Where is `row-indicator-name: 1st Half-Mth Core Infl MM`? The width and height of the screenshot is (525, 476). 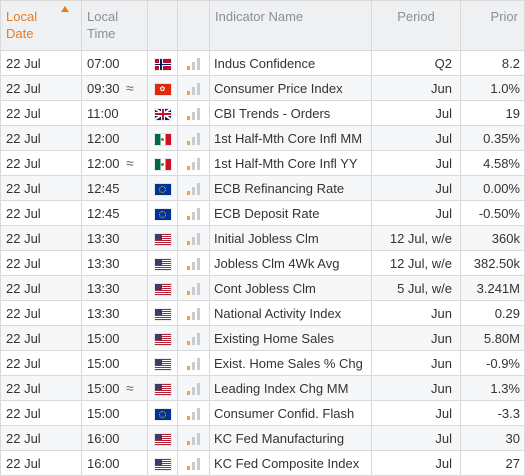
row-indicator-name: 1st Half-Mth Core Infl MM is located at coordinates (290, 138).